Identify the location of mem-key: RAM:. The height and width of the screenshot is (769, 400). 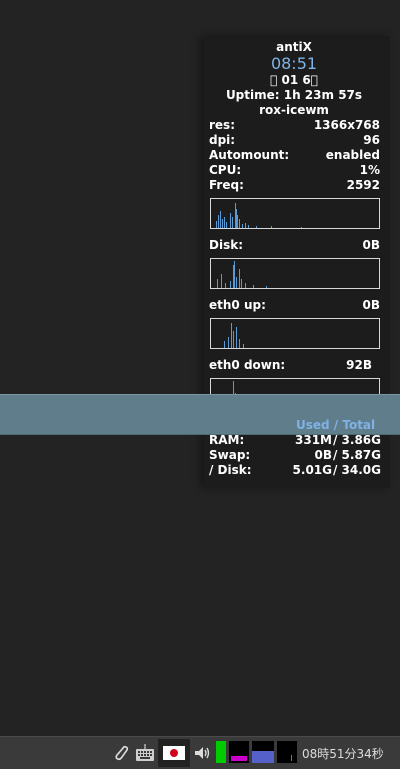
(227, 440).